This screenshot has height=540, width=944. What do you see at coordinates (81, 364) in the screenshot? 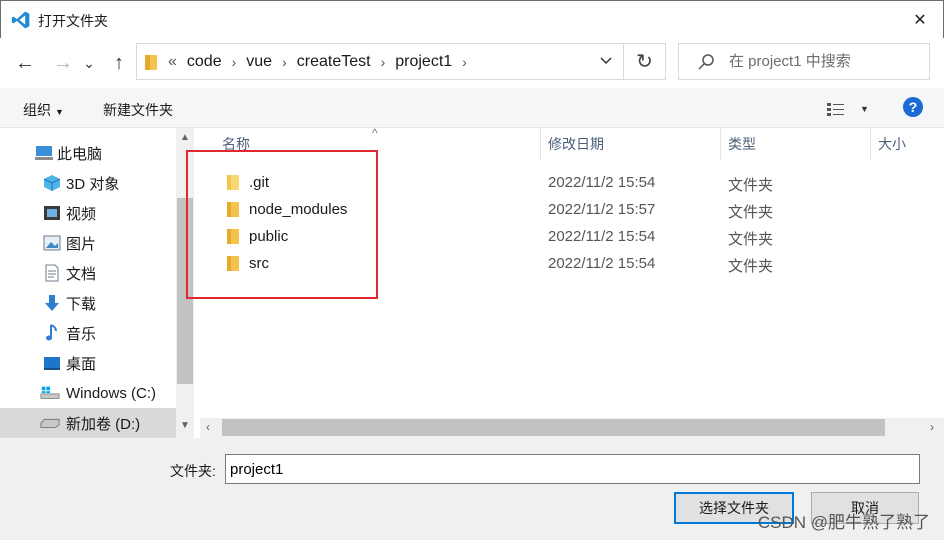
I see `sidebar-item-label: 桌面` at bounding box center [81, 364].